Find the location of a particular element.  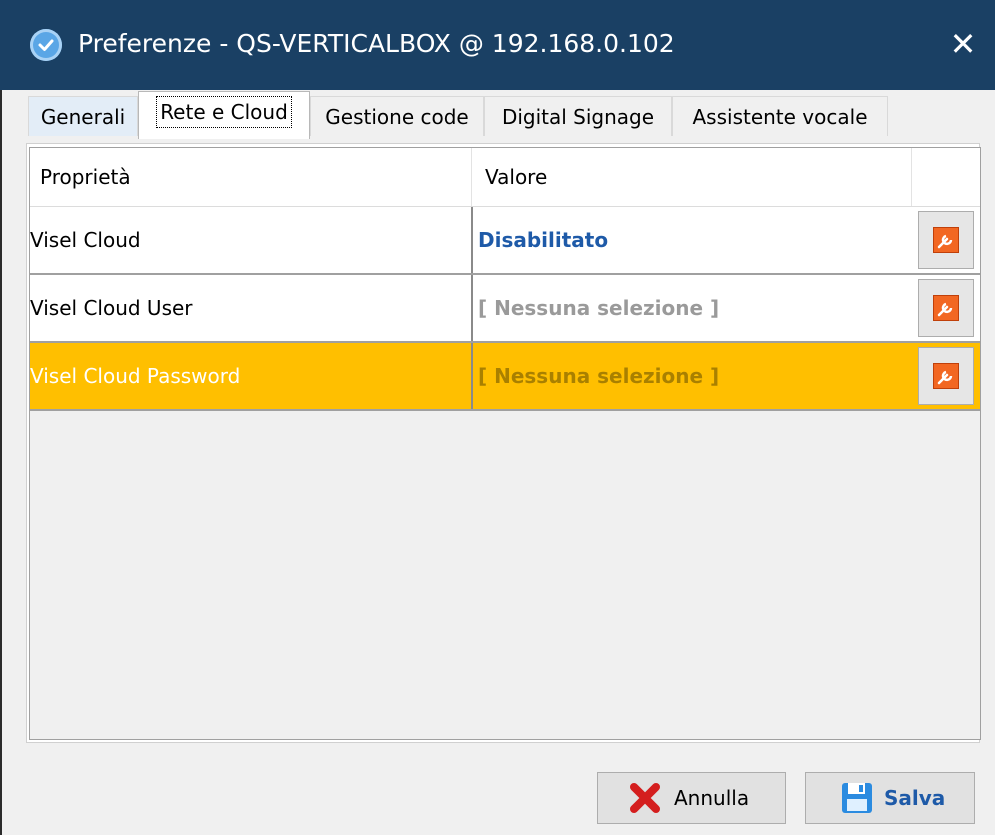

tab-assistente-vocale: Assistente vocale is located at coordinates (780, 116).